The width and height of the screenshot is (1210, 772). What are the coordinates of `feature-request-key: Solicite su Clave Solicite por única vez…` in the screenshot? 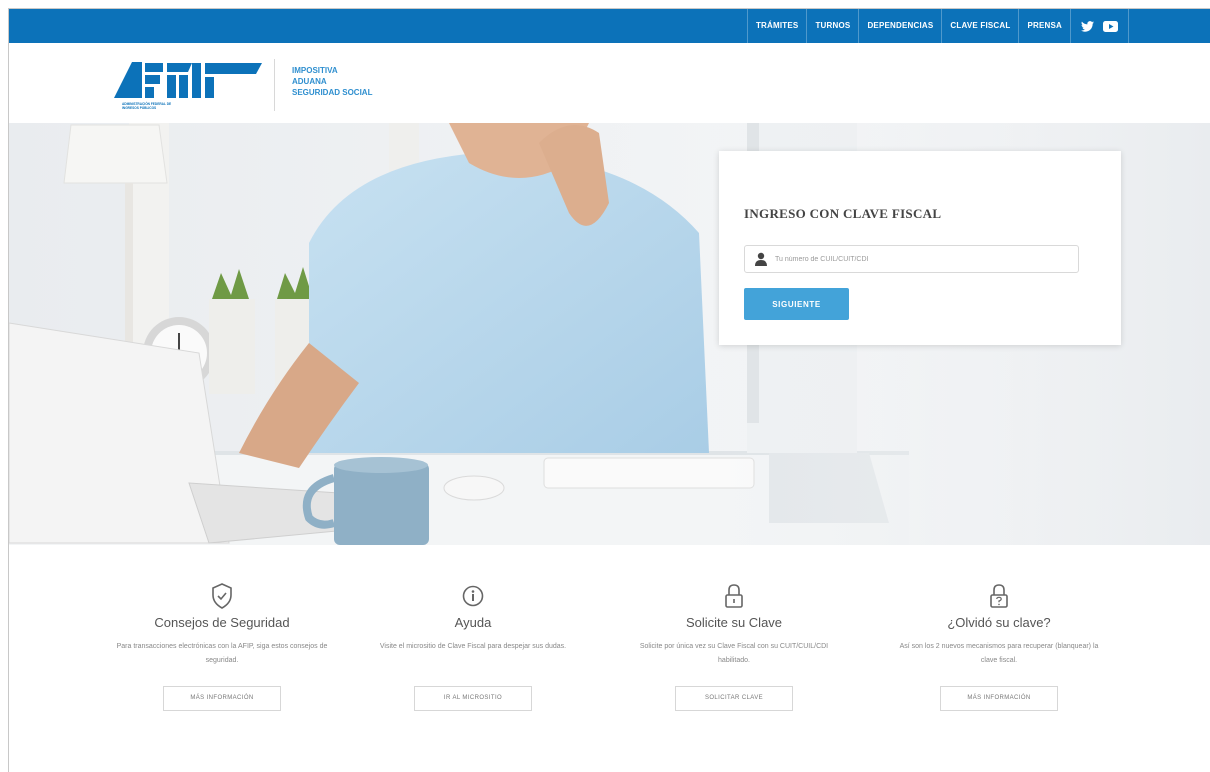 It's located at (734, 628).